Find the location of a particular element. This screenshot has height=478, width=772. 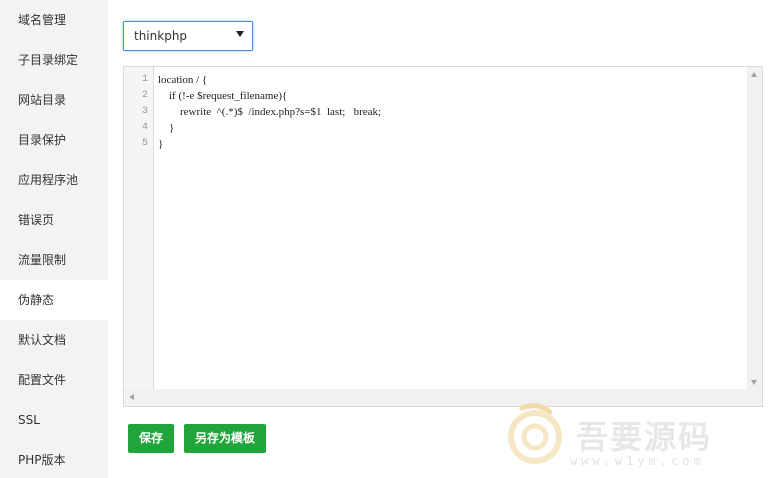

scroll-left-icon is located at coordinates (131, 397).